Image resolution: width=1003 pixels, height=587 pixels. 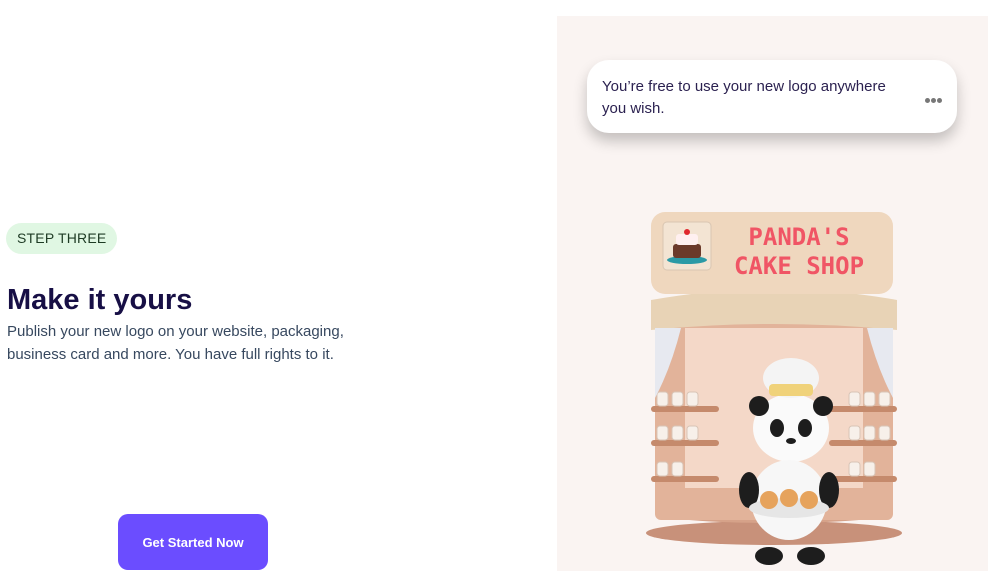 What do you see at coordinates (687, 246) in the screenshot?
I see `cake-icon` at bounding box center [687, 246].